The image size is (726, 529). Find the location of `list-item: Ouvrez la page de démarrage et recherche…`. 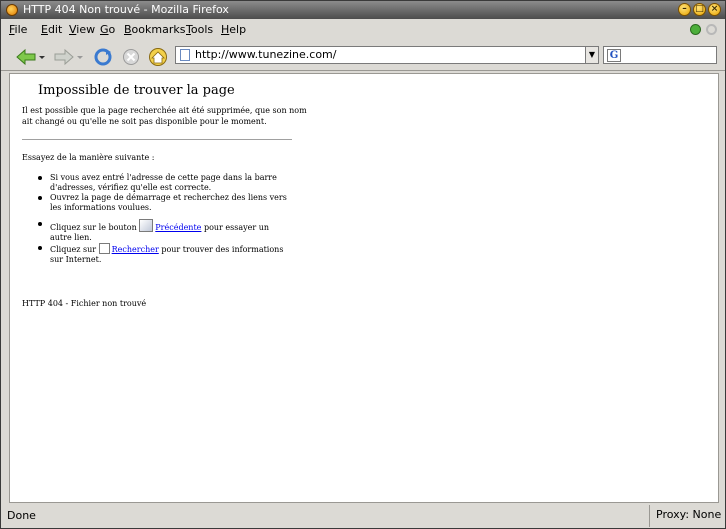

list-item: Ouvrez la page de démarrage et recherche… is located at coordinates (165, 203).